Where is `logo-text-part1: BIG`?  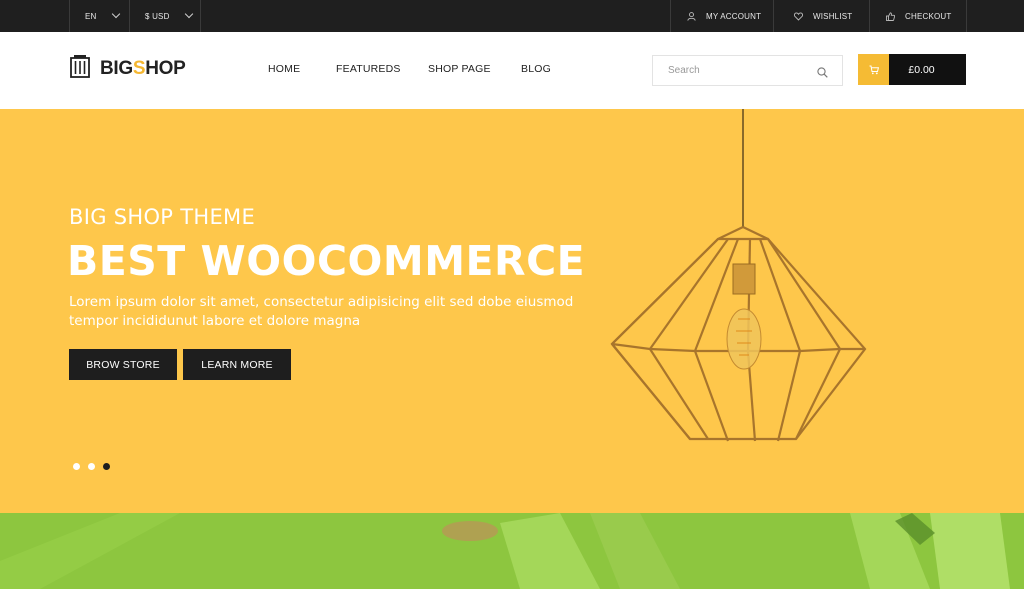
logo-text-part1: BIG is located at coordinates (116, 68).